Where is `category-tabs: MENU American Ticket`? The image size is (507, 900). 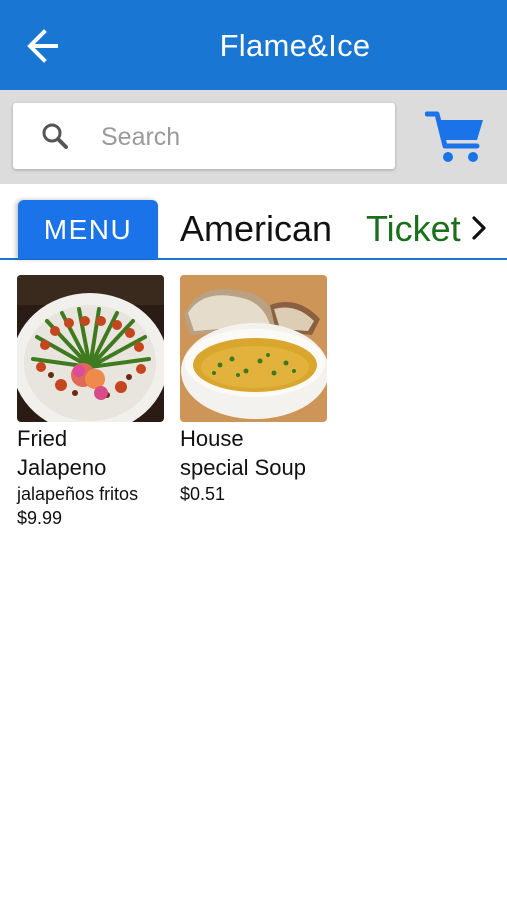
category-tabs: MENU American Ticket is located at coordinates (253, 222).